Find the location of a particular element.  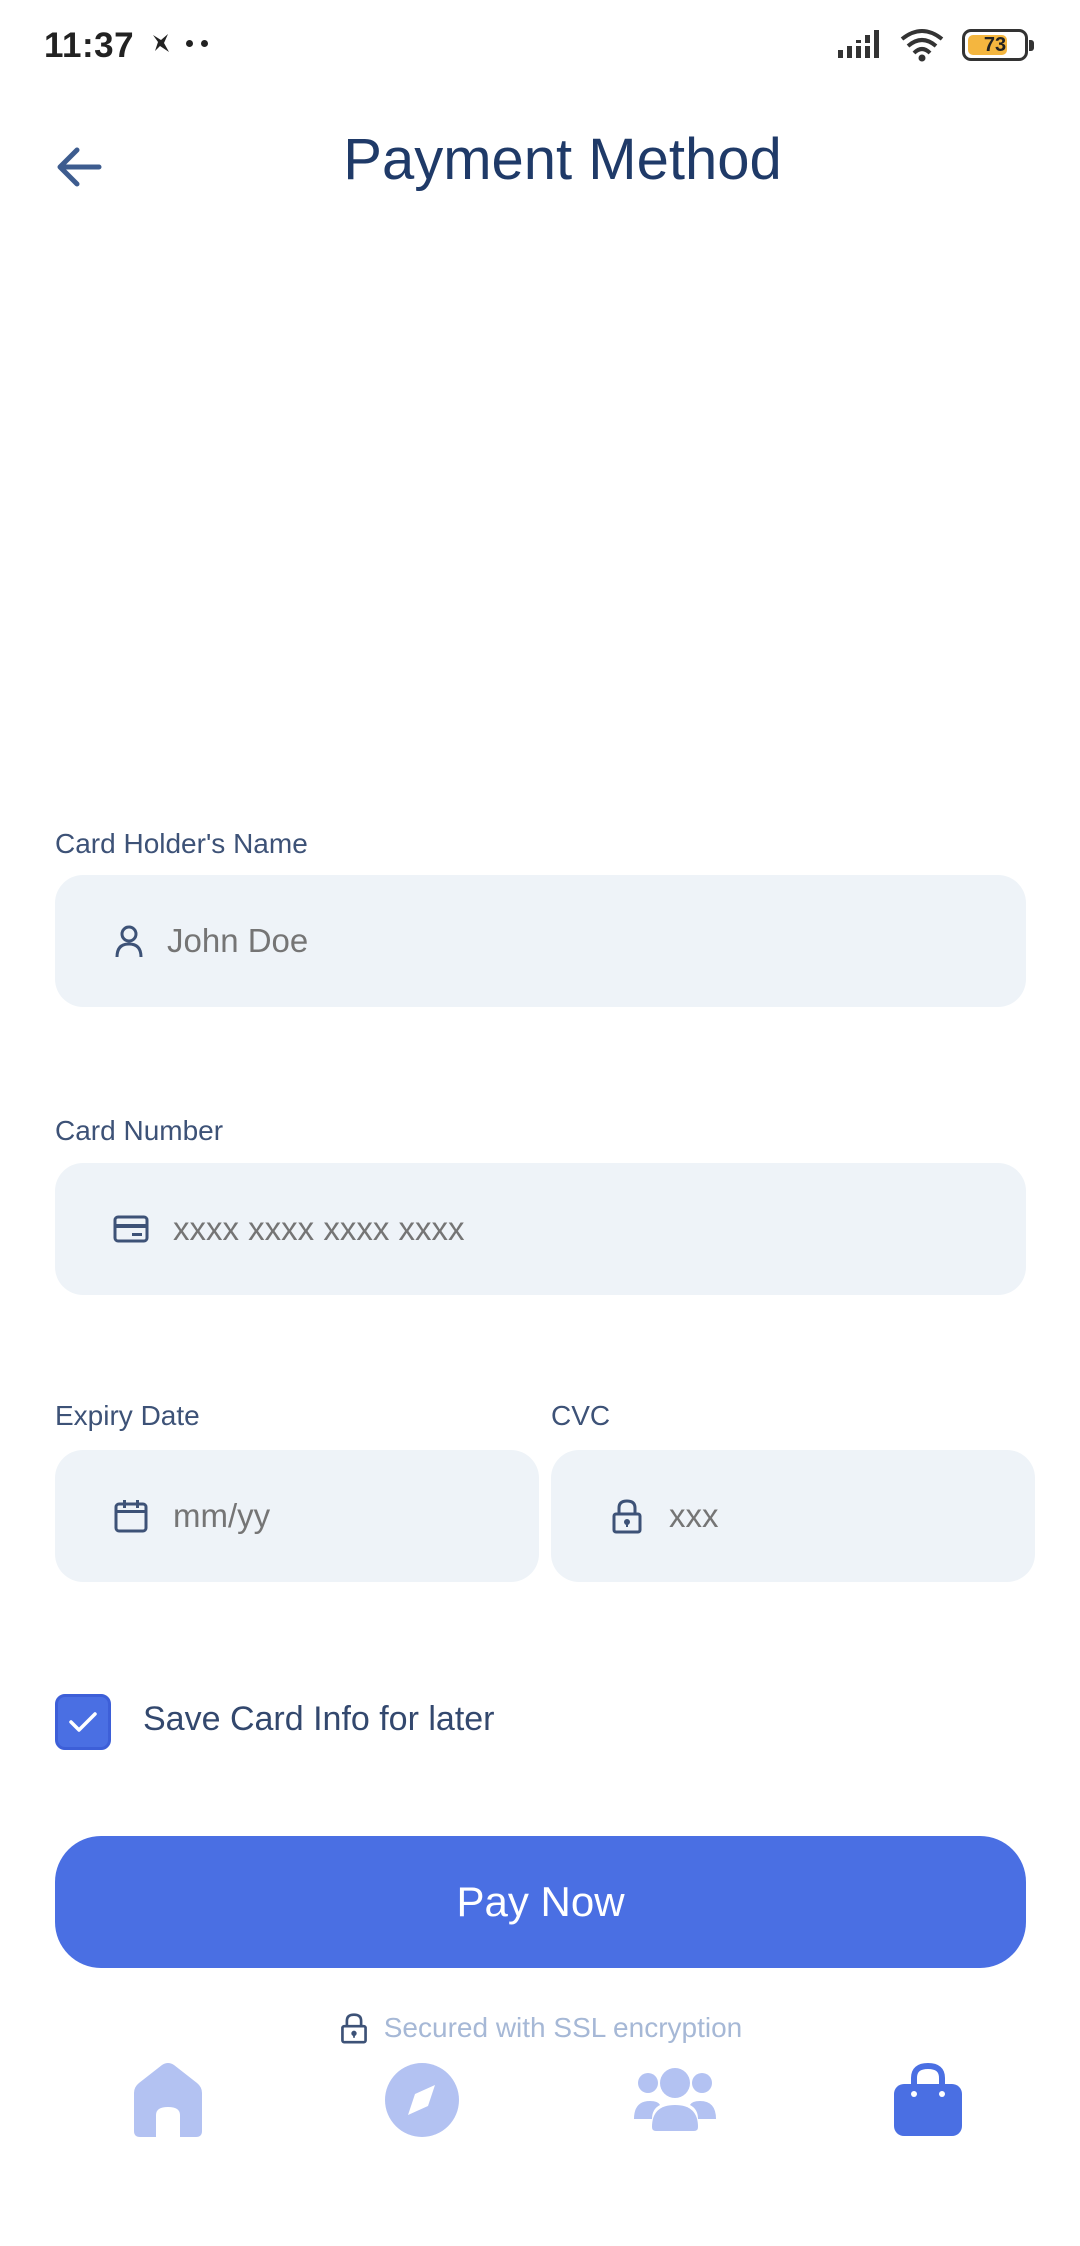

nav-community is located at coordinates (675, 2100).